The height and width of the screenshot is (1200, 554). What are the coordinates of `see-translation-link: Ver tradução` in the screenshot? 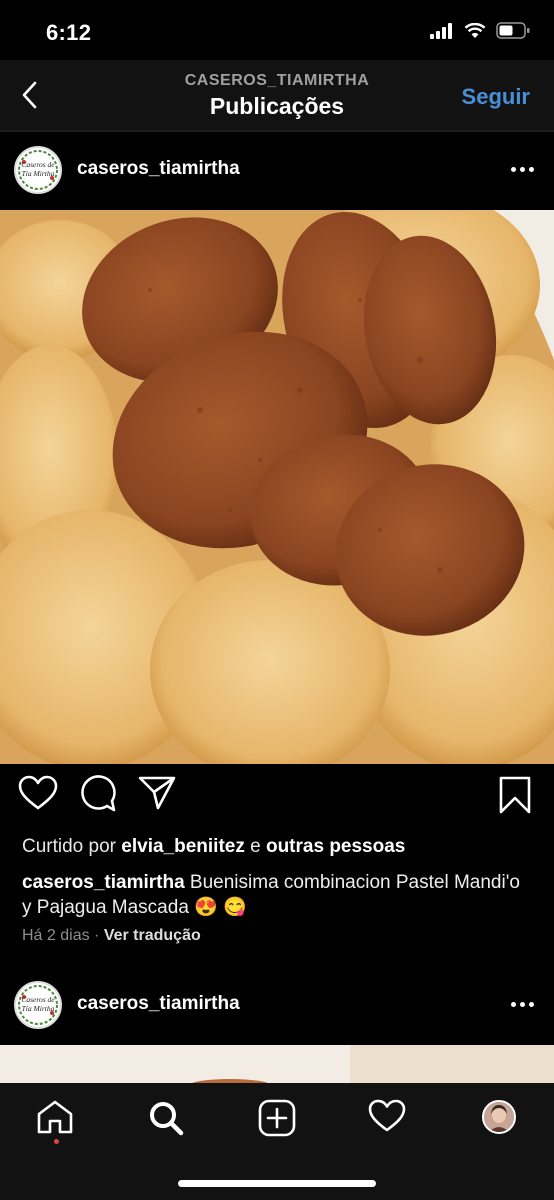 It's located at (152, 935).